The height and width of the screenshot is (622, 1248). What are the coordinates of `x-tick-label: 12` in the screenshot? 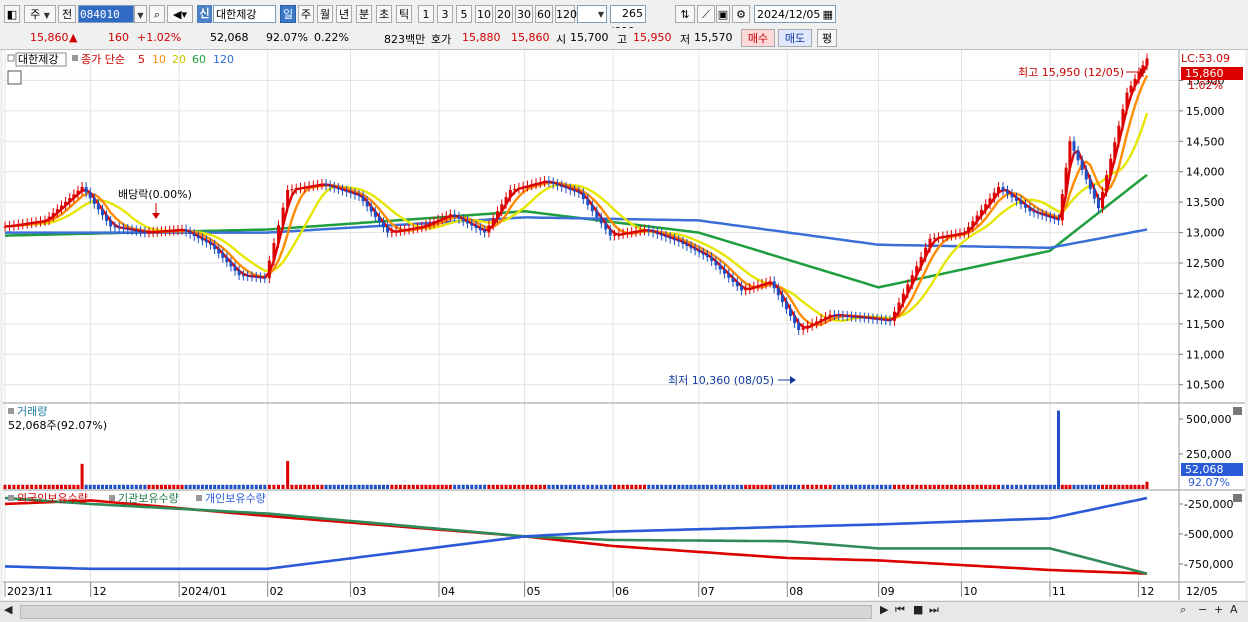 It's located at (100, 591).